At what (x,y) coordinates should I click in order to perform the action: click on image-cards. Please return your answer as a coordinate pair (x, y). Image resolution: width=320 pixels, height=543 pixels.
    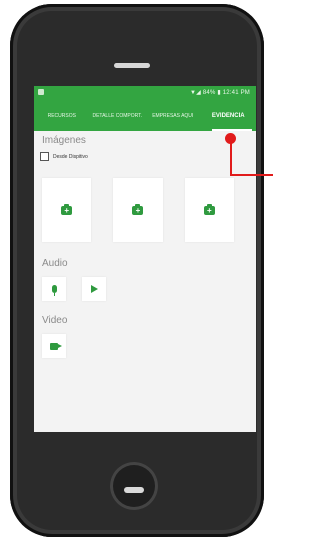
    Looking at the image, I should click on (149, 210).